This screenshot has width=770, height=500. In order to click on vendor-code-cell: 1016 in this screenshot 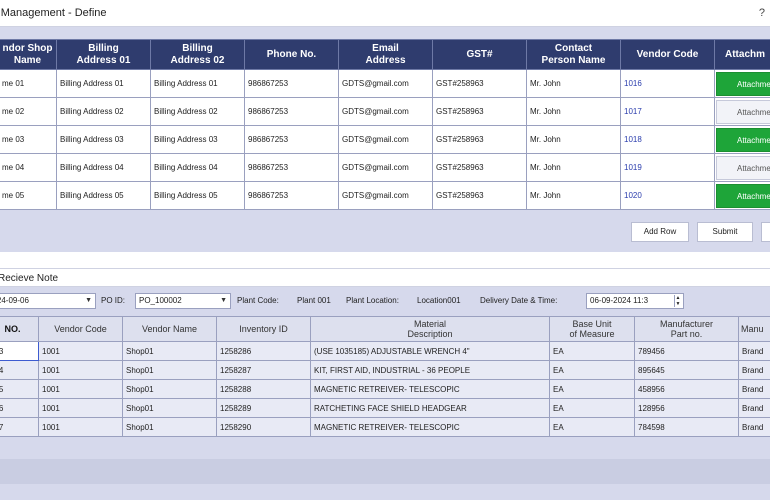, I will do `click(667, 83)`.